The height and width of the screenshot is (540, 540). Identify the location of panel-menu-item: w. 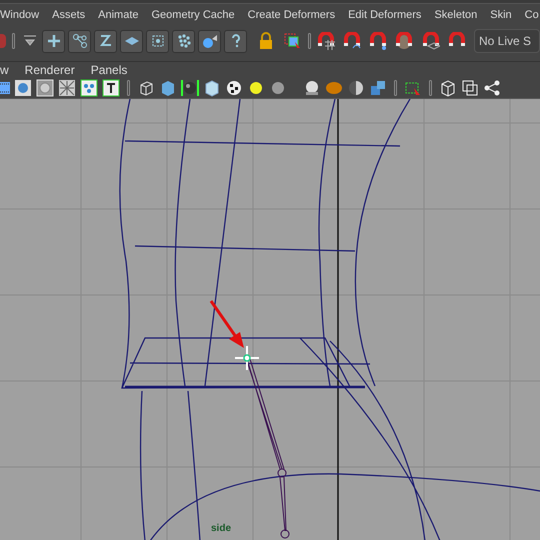
(4, 70).